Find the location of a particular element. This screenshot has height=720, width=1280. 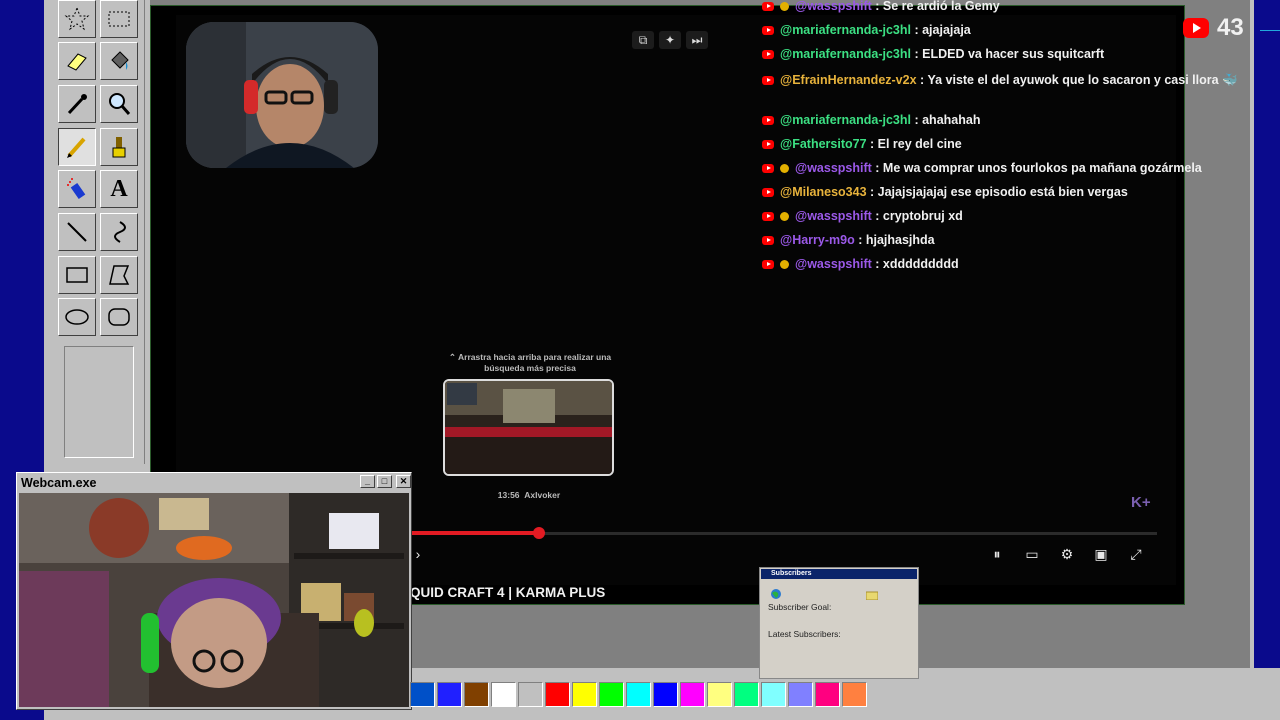

rect-select-tool is located at coordinates (119, 19).